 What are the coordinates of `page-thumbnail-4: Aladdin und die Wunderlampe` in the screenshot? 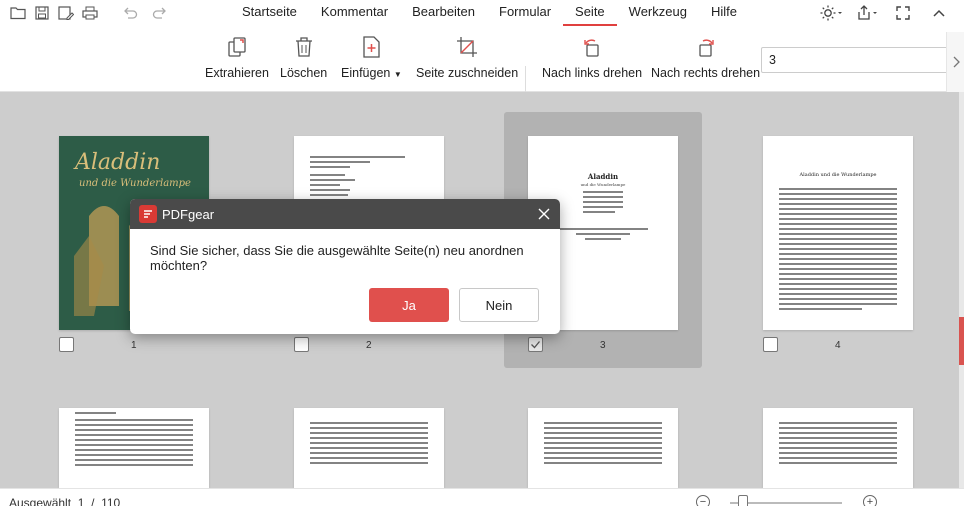 It's located at (838, 233).